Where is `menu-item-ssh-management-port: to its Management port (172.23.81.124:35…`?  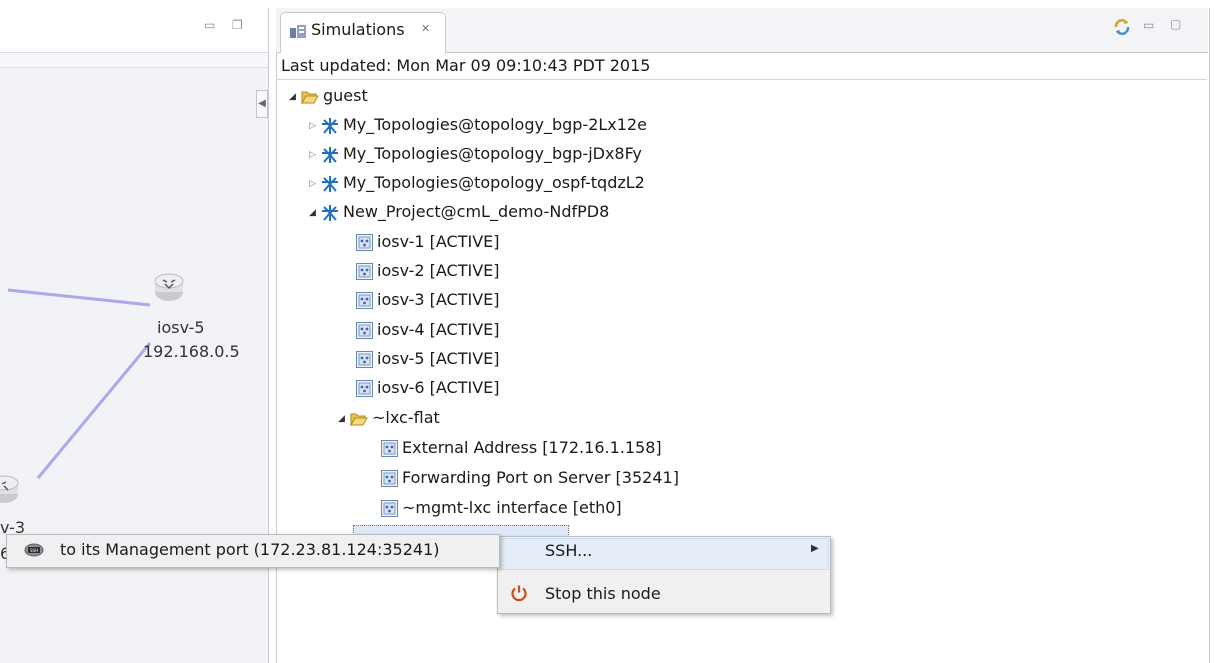
menu-item-ssh-management-port: to its Management port (172.23.81.124:35… is located at coordinates (249, 549).